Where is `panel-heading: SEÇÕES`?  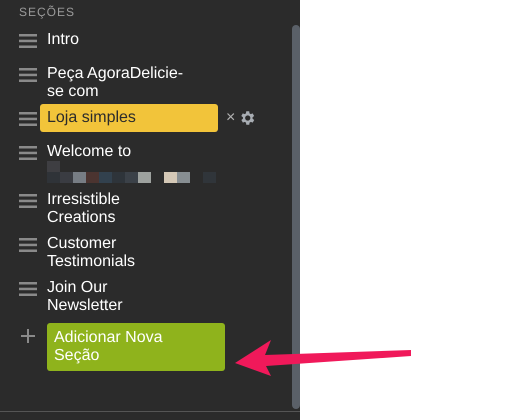
panel-heading: SEÇÕES is located at coordinates (47, 11).